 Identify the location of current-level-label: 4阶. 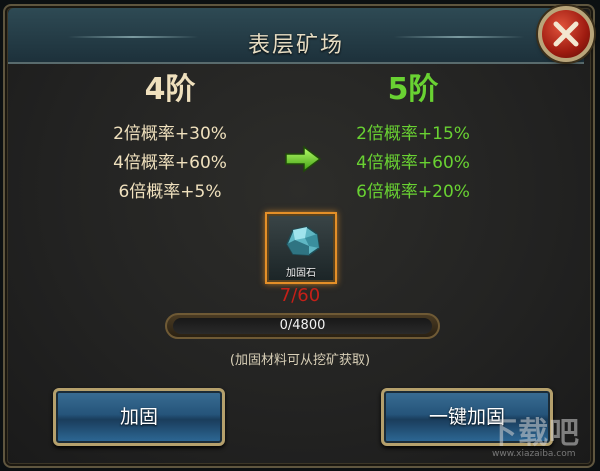
(170, 89).